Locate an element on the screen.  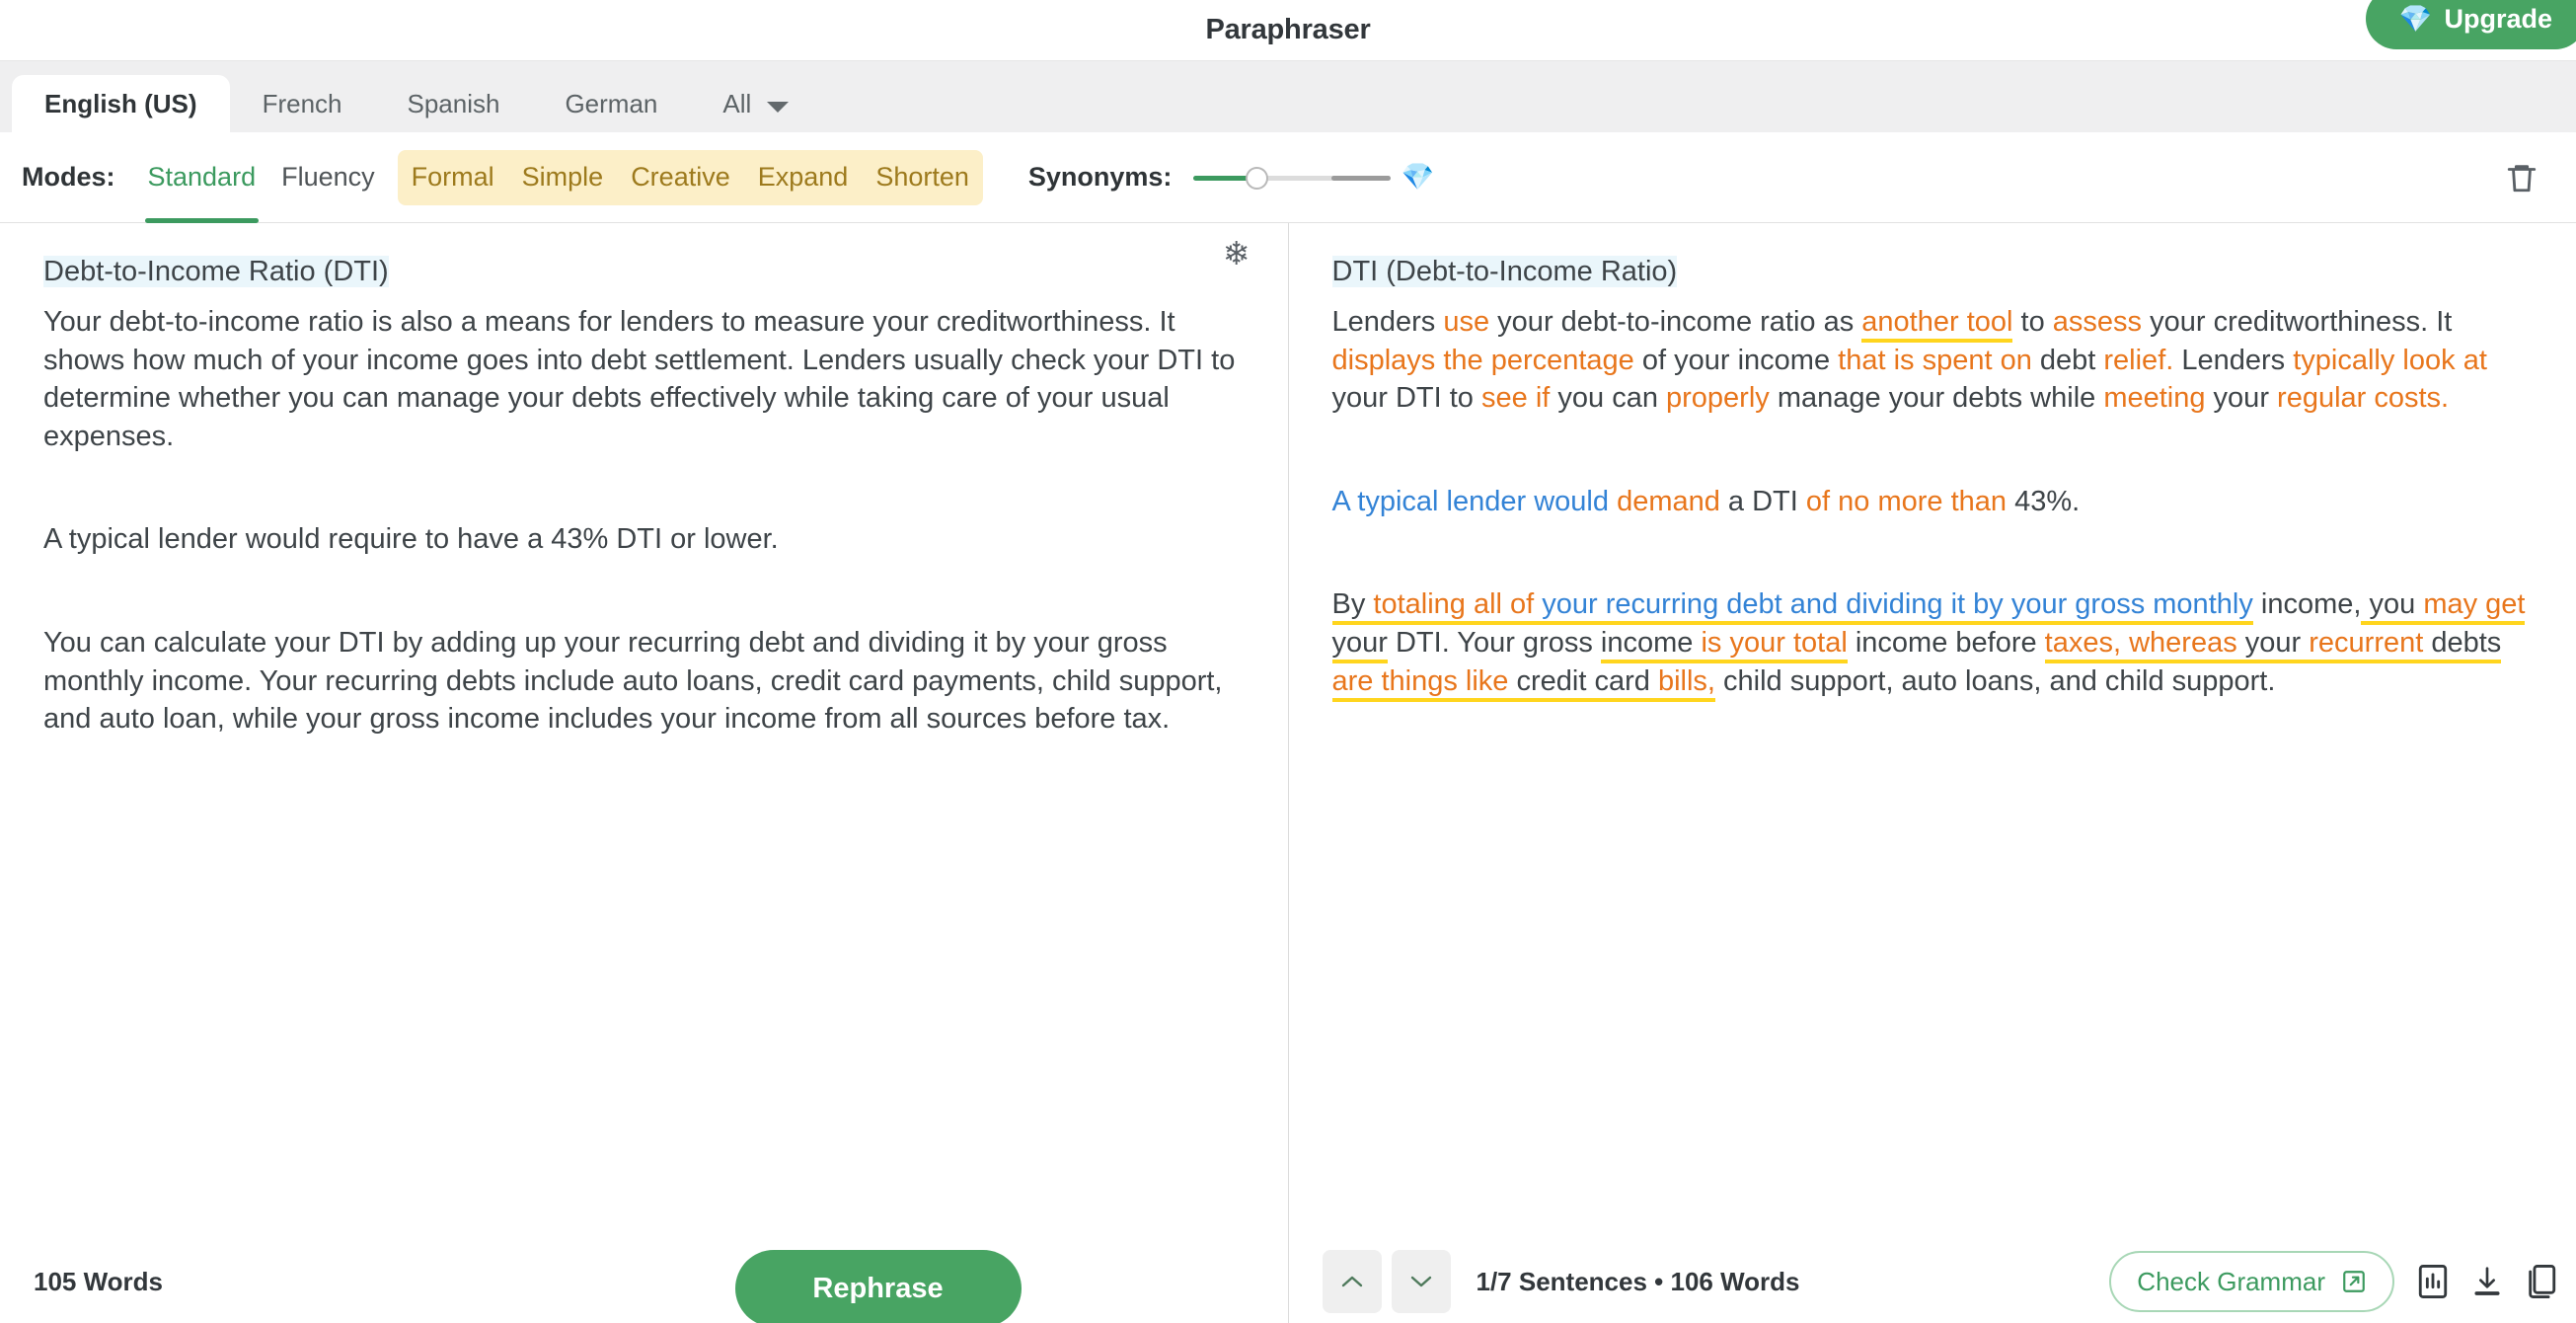
language-tab-german: German is located at coordinates (611, 103).